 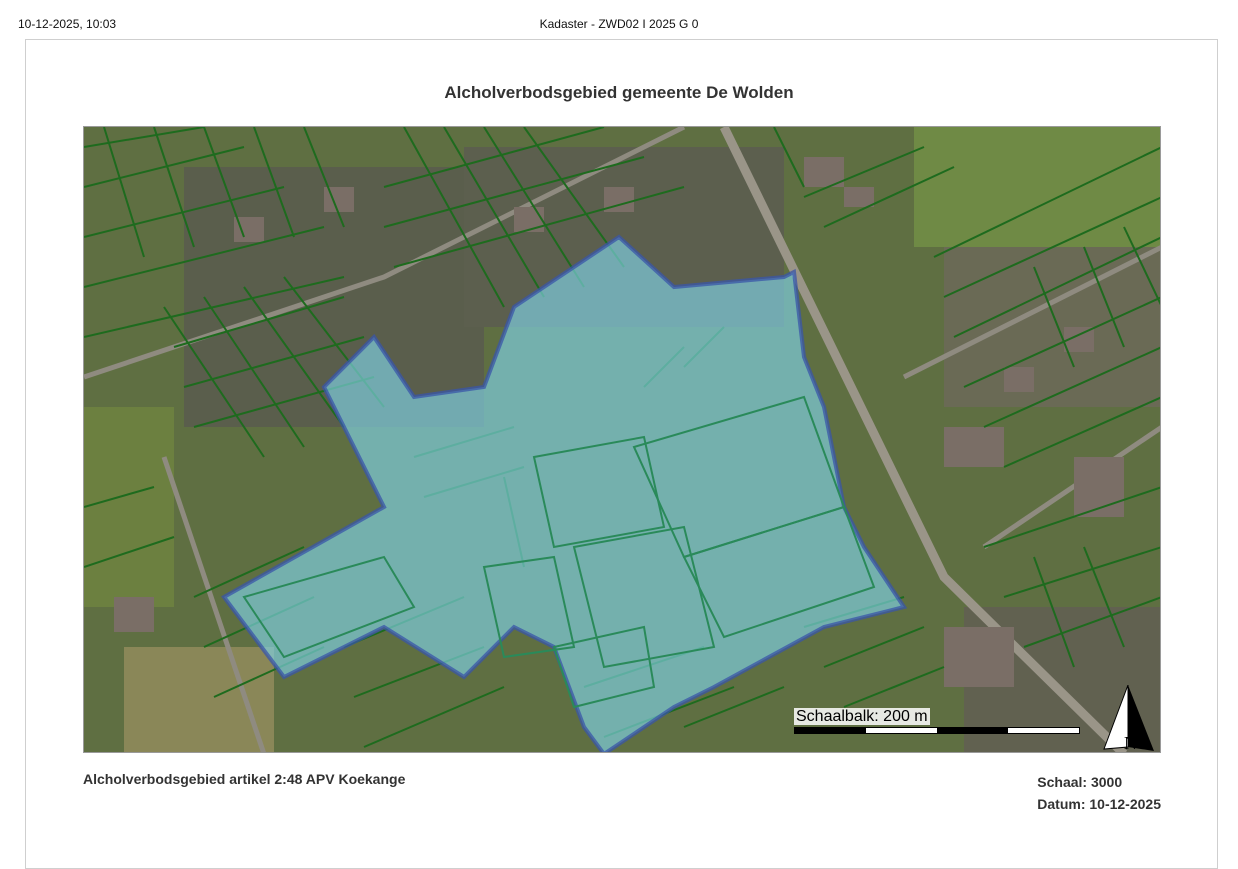 What do you see at coordinates (1130, 743) in the screenshot?
I see `north-label: N` at bounding box center [1130, 743].